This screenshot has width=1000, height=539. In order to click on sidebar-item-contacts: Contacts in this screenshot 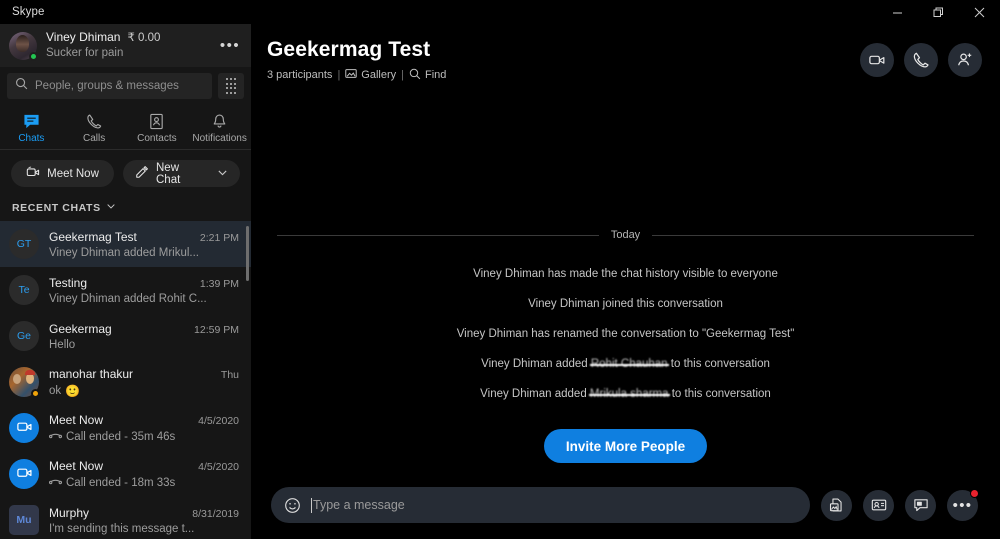, I will do `click(157, 126)`.